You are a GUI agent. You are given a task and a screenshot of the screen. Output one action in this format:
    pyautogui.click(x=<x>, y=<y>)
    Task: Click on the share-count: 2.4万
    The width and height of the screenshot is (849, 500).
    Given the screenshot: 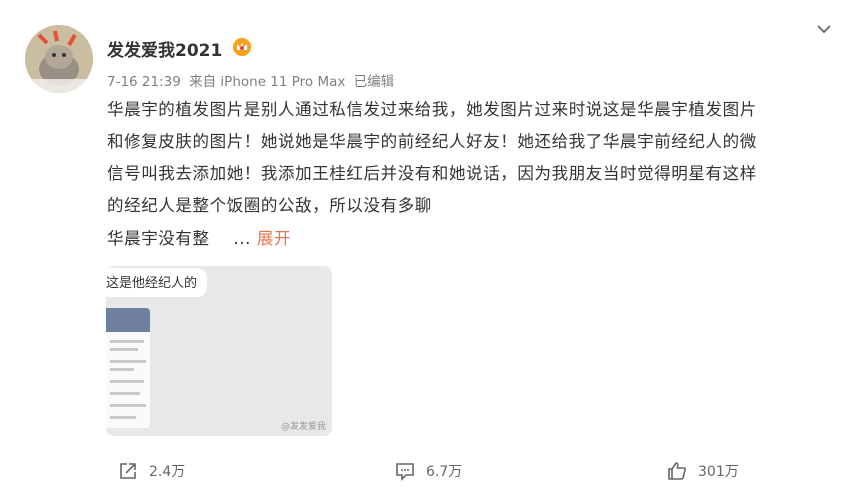 What is the action you would take?
    pyautogui.click(x=167, y=472)
    